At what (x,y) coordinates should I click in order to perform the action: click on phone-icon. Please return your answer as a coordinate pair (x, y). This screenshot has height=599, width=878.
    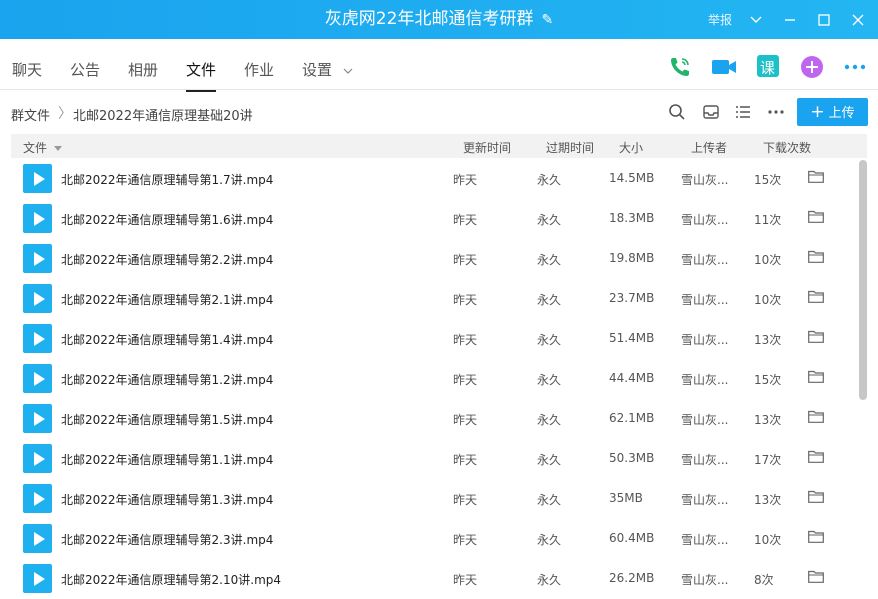
    Looking at the image, I should click on (680, 67).